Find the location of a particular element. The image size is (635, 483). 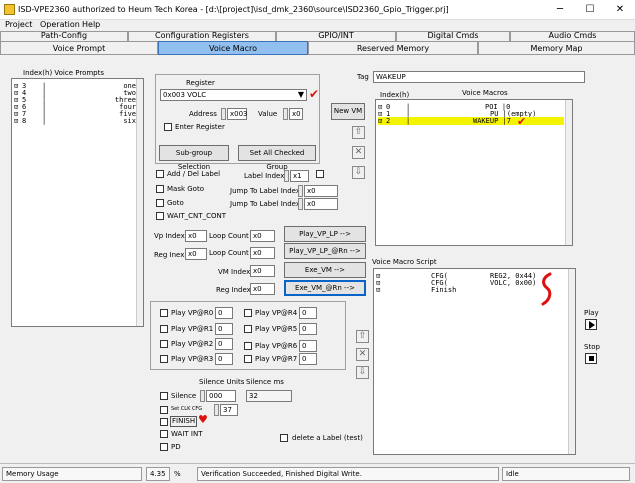

list-item: ⊡ 8 | six is located at coordinates (75, 121).